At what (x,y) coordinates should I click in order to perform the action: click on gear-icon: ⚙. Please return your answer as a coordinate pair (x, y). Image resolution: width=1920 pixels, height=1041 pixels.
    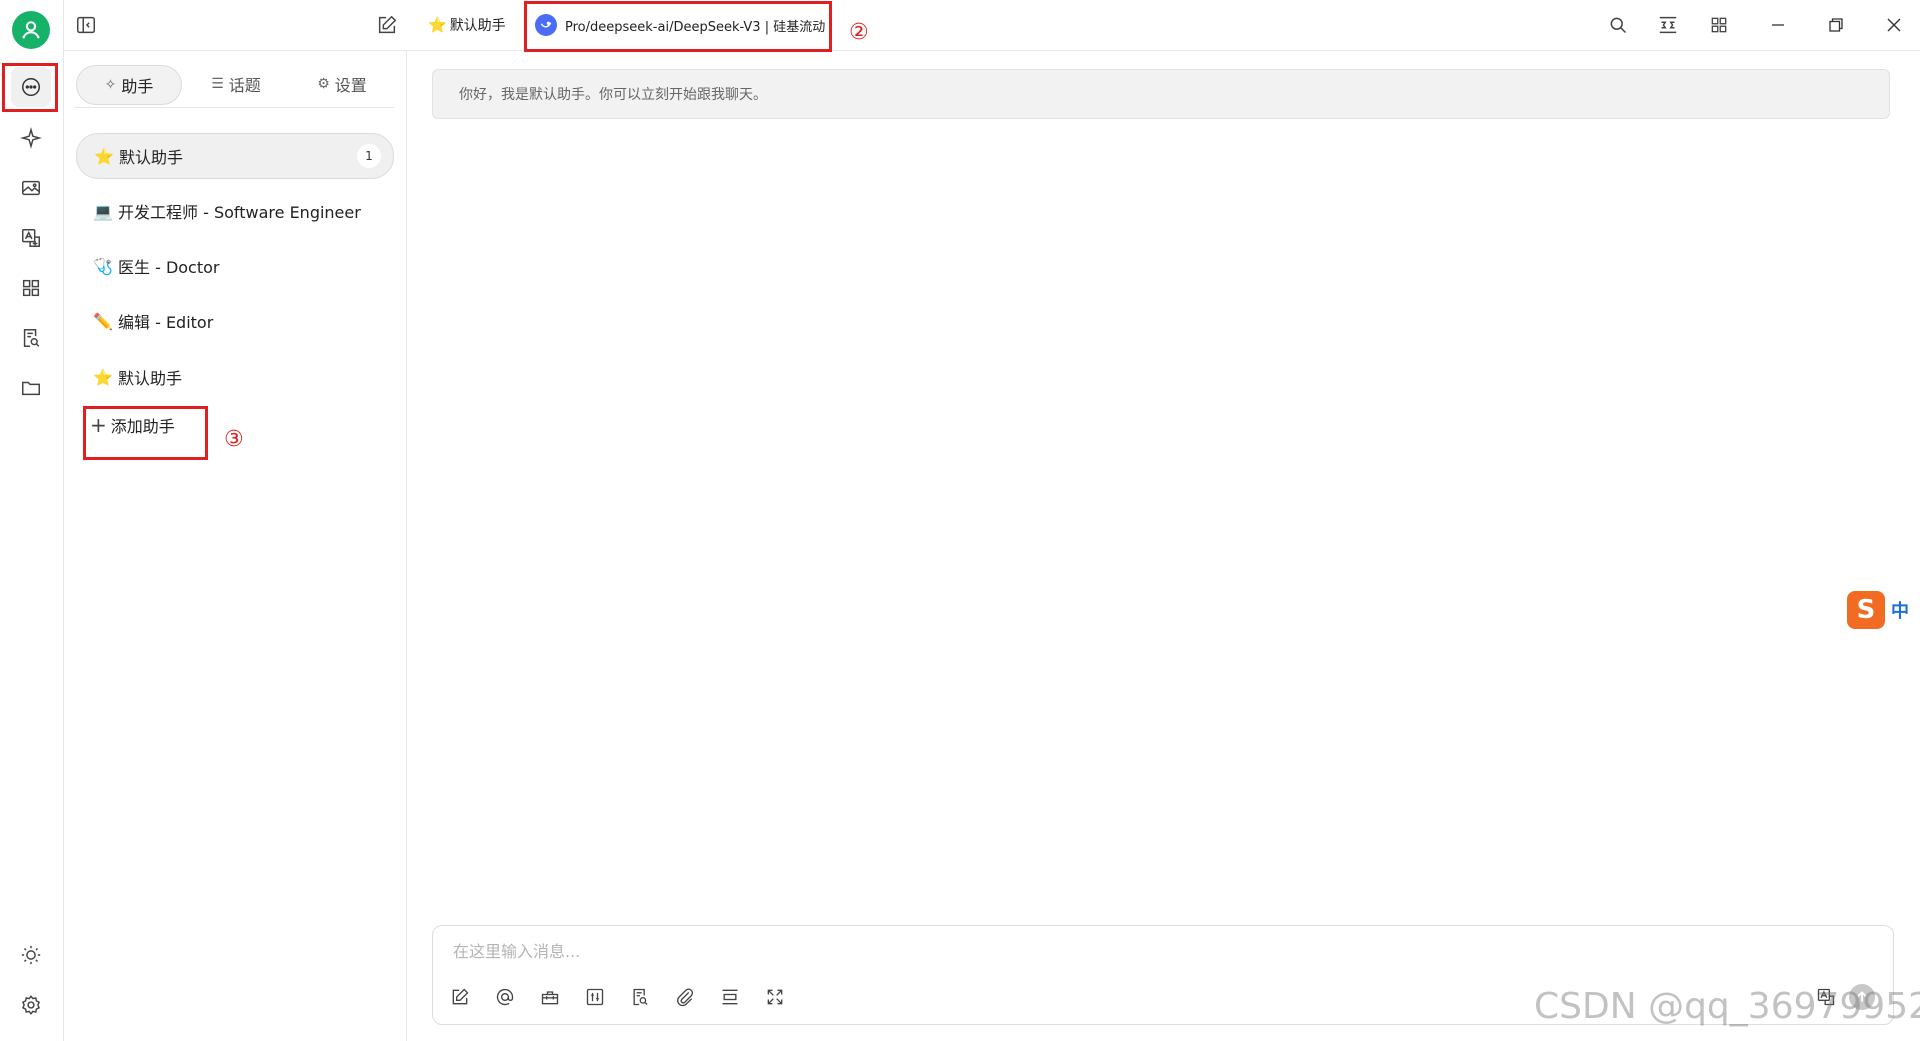
    Looking at the image, I should click on (323, 84).